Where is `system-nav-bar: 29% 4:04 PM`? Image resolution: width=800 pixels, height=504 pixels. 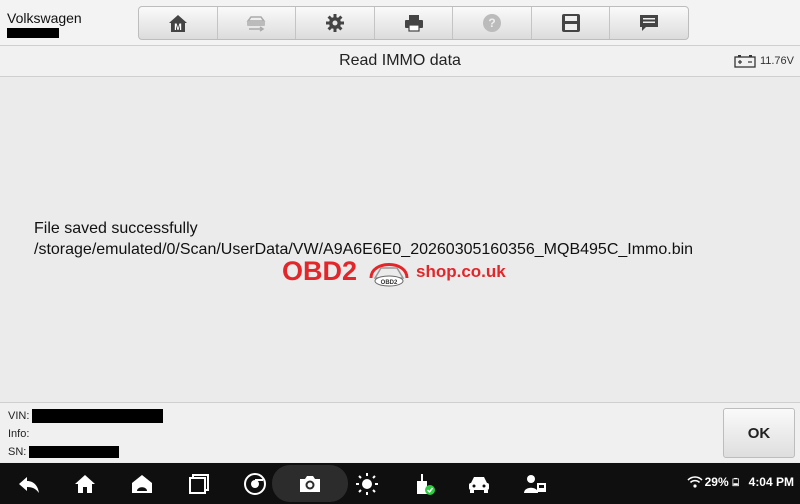 system-nav-bar: 29% 4:04 PM is located at coordinates (400, 483).